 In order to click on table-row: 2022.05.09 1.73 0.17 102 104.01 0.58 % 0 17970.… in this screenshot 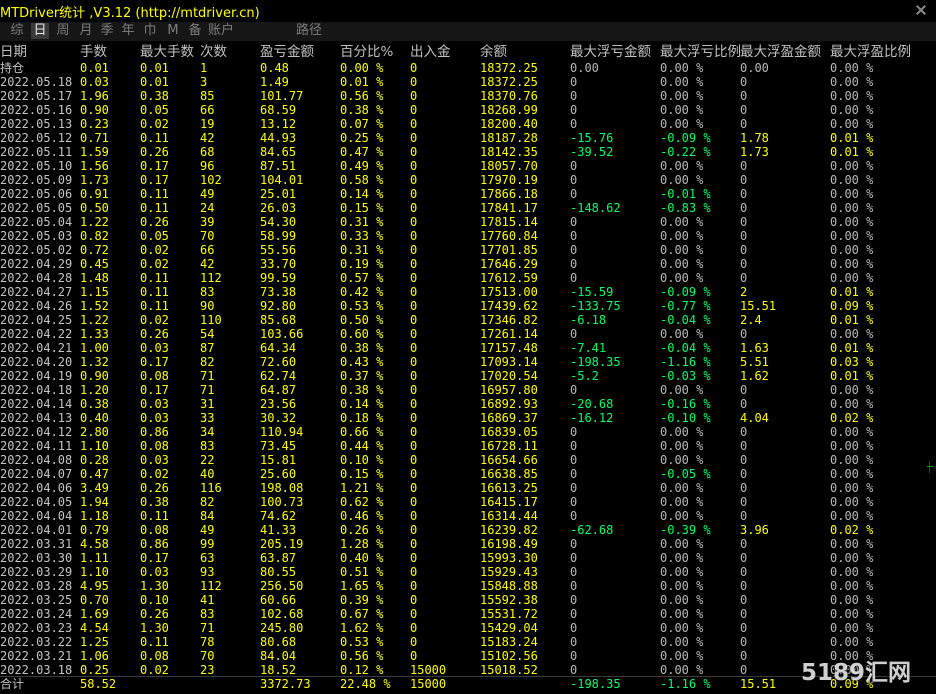, I will do `click(468, 180)`.